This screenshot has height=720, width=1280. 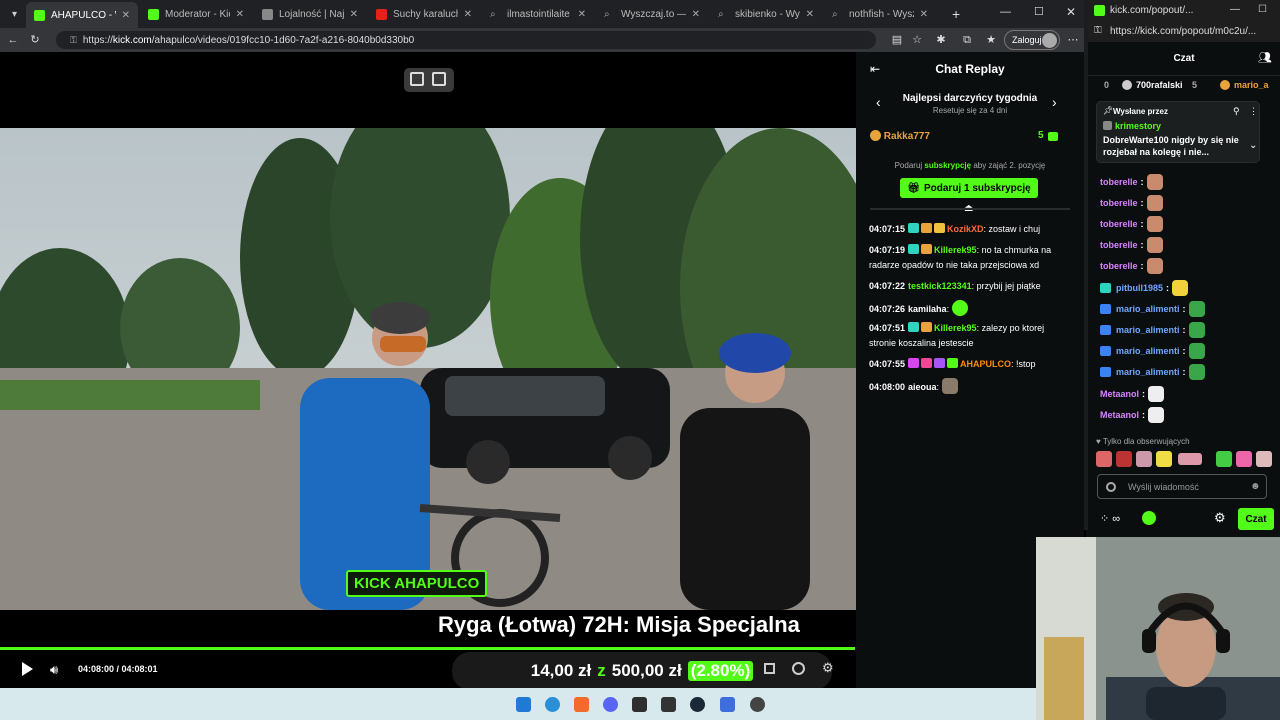 What do you see at coordinates (561, 670) in the screenshot?
I see `donation-current: 14,00 zł` at bounding box center [561, 670].